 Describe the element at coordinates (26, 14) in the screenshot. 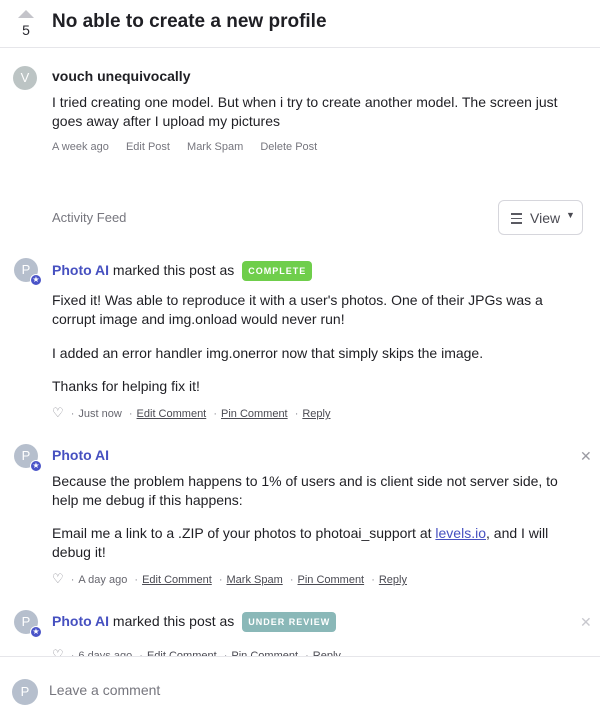

I see `upvote-arrow-icon` at that location.